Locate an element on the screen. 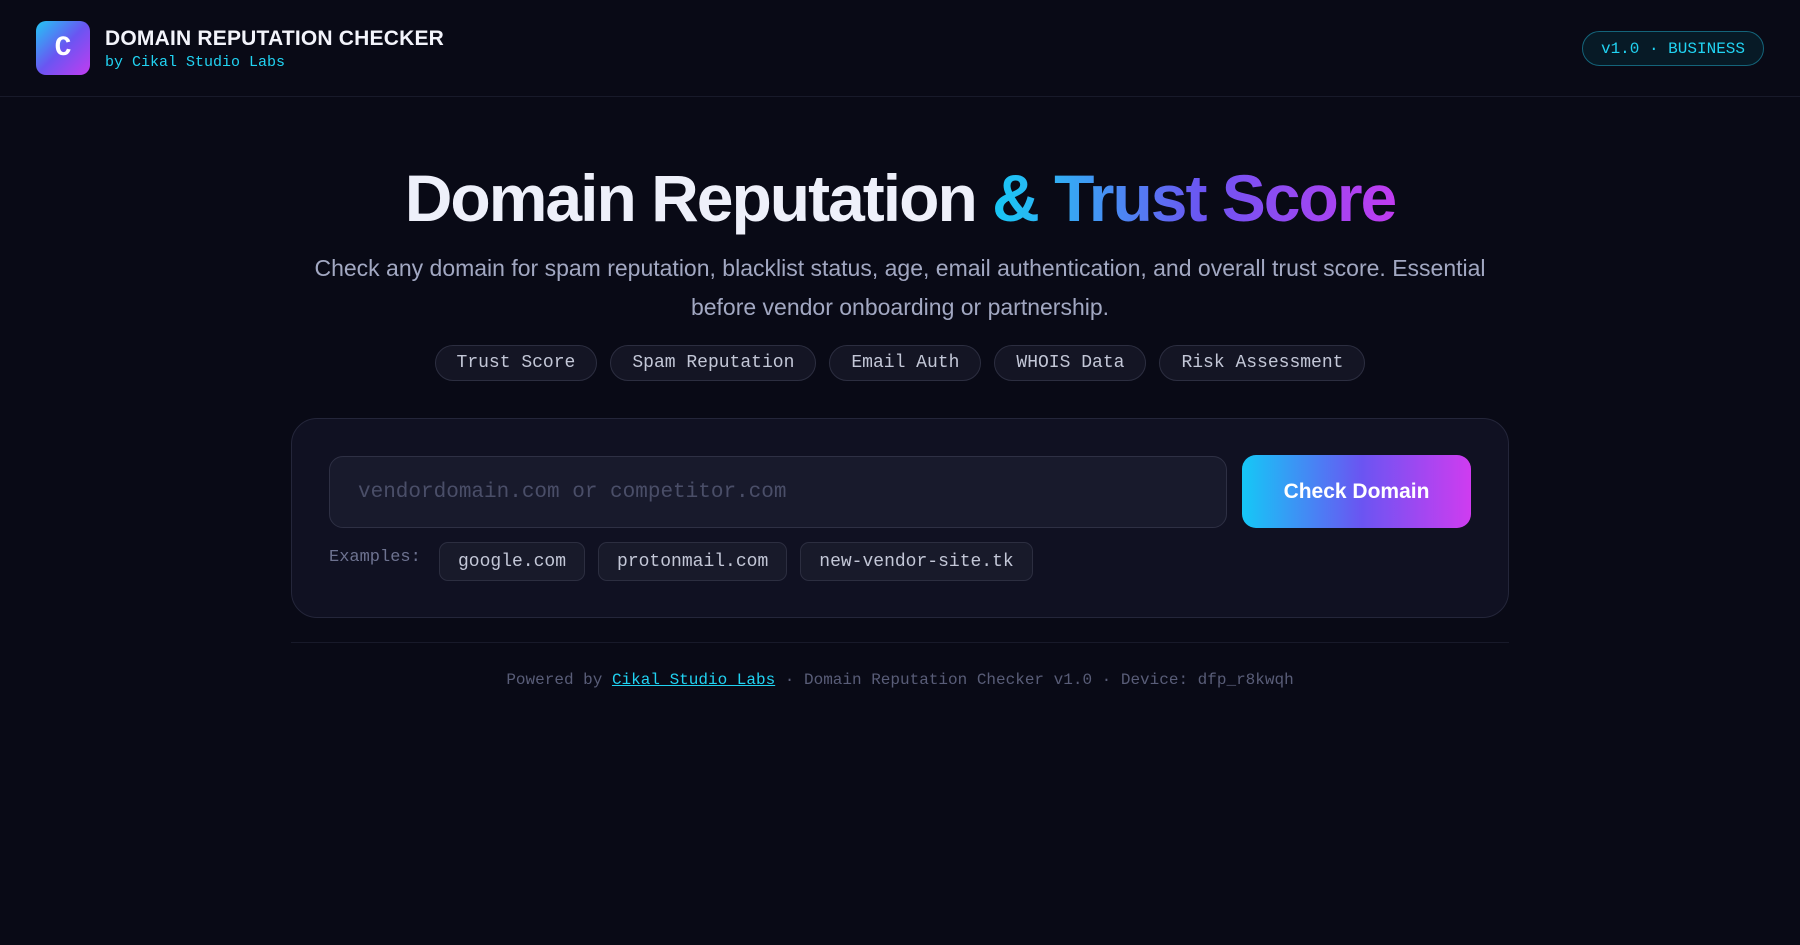 This screenshot has width=1800, height=945. hero-title: Domain Reputation & Trust Score is located at coordinates (900, 198).